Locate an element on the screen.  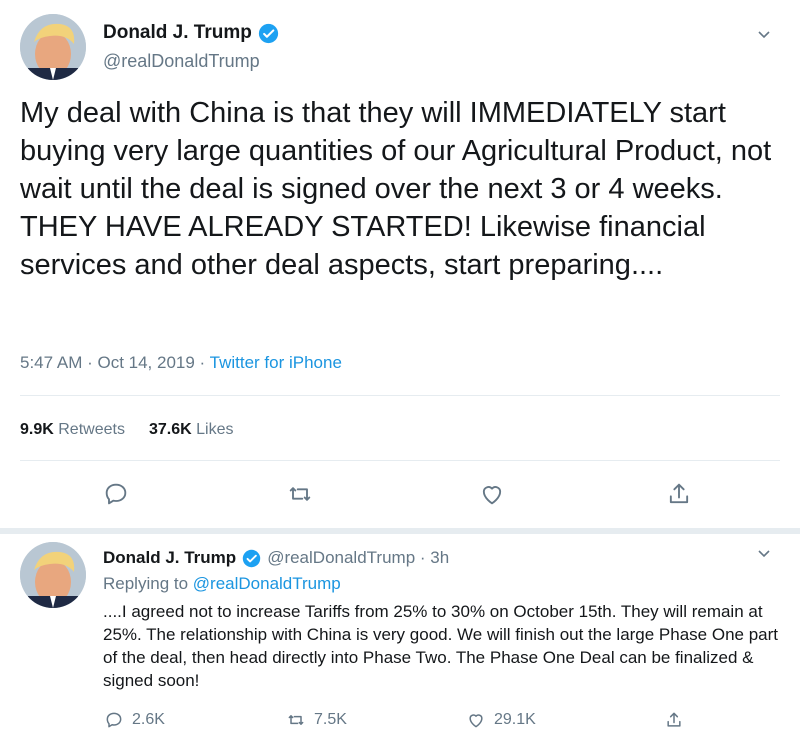
source-link: Twitter for iPhone is located at coordinates (276, 362).